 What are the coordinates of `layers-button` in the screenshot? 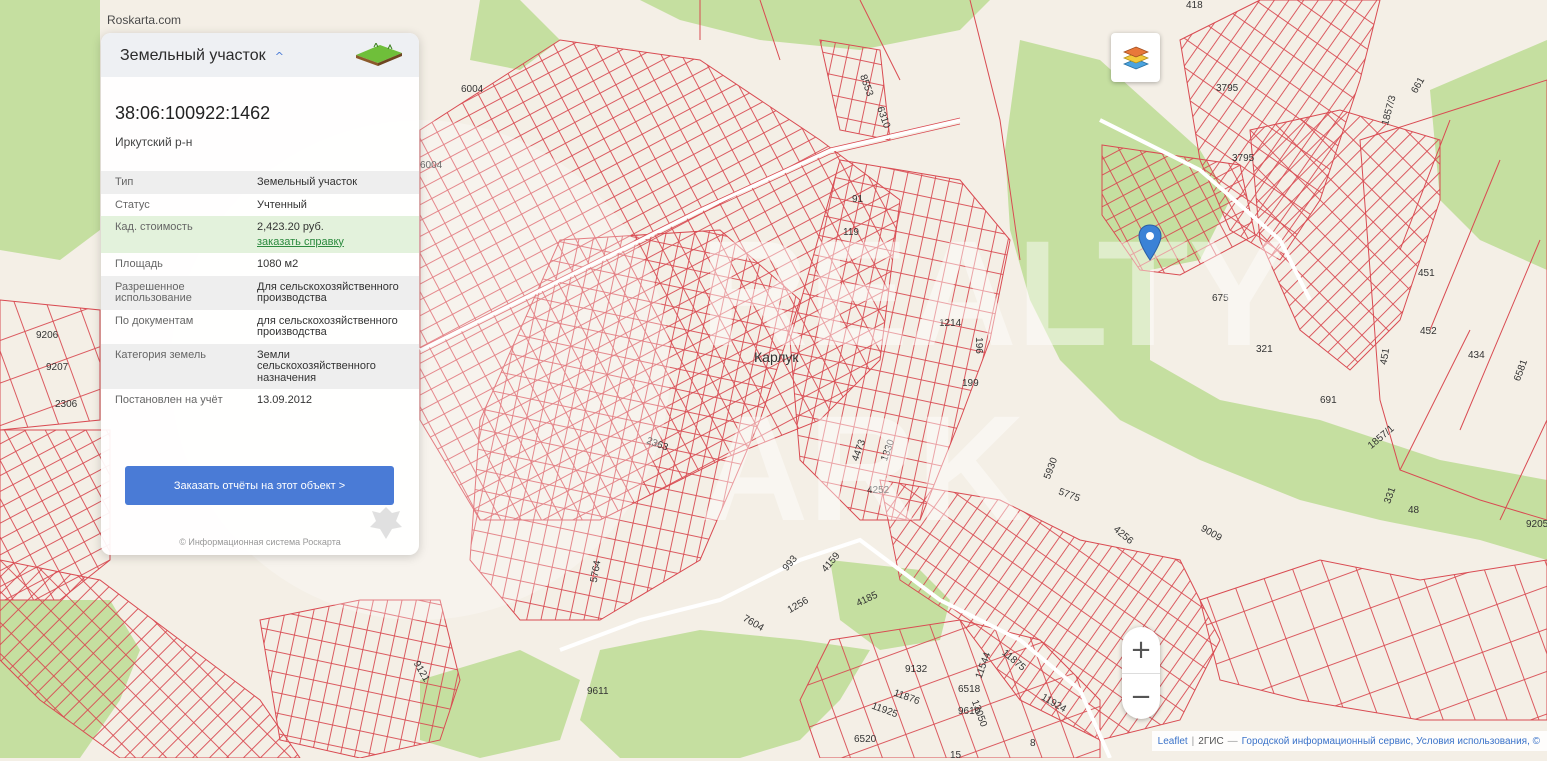 It's located at (1135, 57).